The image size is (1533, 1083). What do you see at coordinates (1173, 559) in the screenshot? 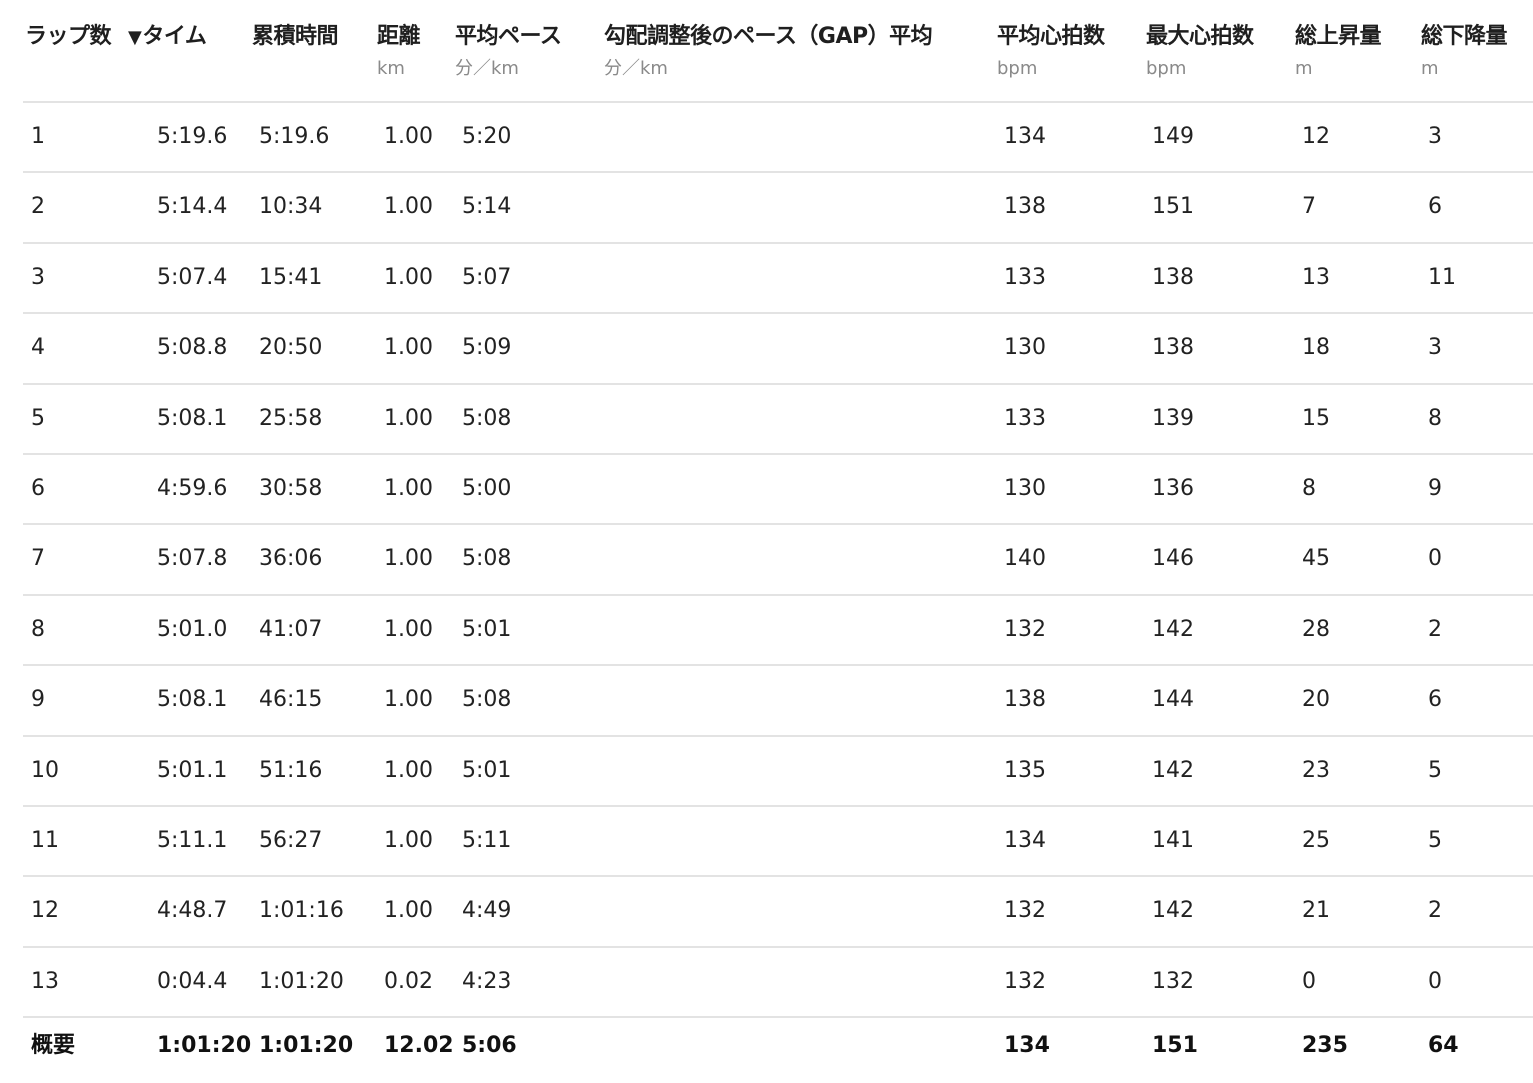
I see `max-hr-cell: 146` at bounding box center [1173, 559].